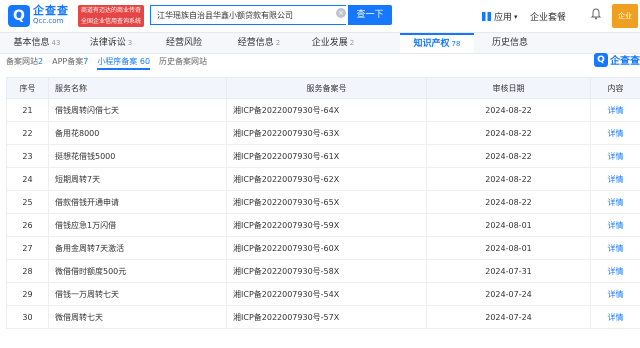 The width and height of the screenshot is (640, 348). Describe the element at coordinates (183, 63) in the screenshot. I see `subtab-history-website: 历史备案网站` at that location.